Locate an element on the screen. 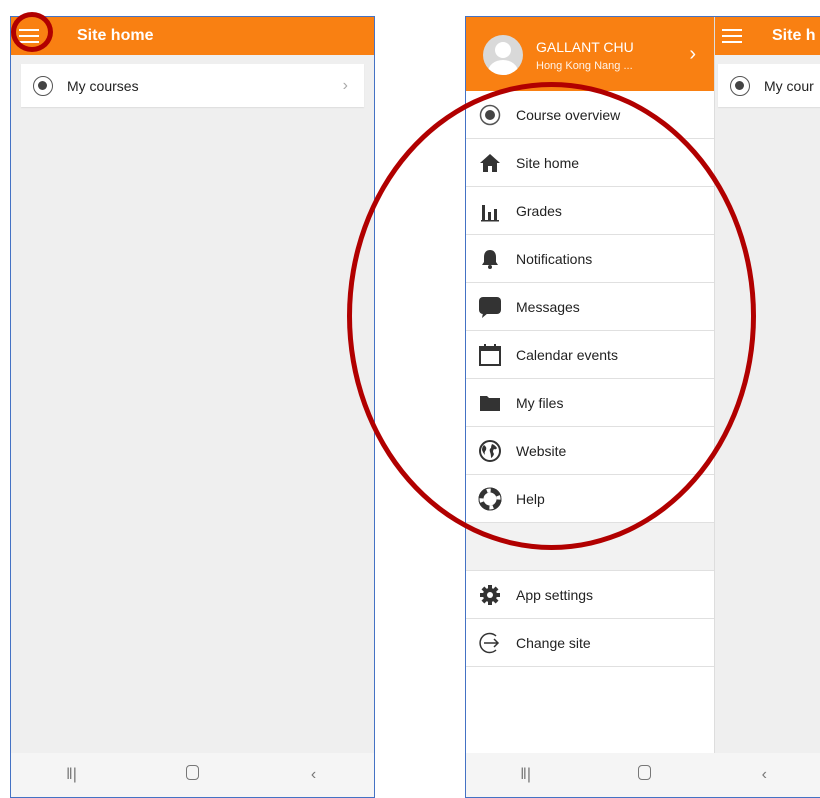 Image resolution: width=820 pixels, height=798 pixels. menu-item-label: Course overview is located at coordinates (568, 114).